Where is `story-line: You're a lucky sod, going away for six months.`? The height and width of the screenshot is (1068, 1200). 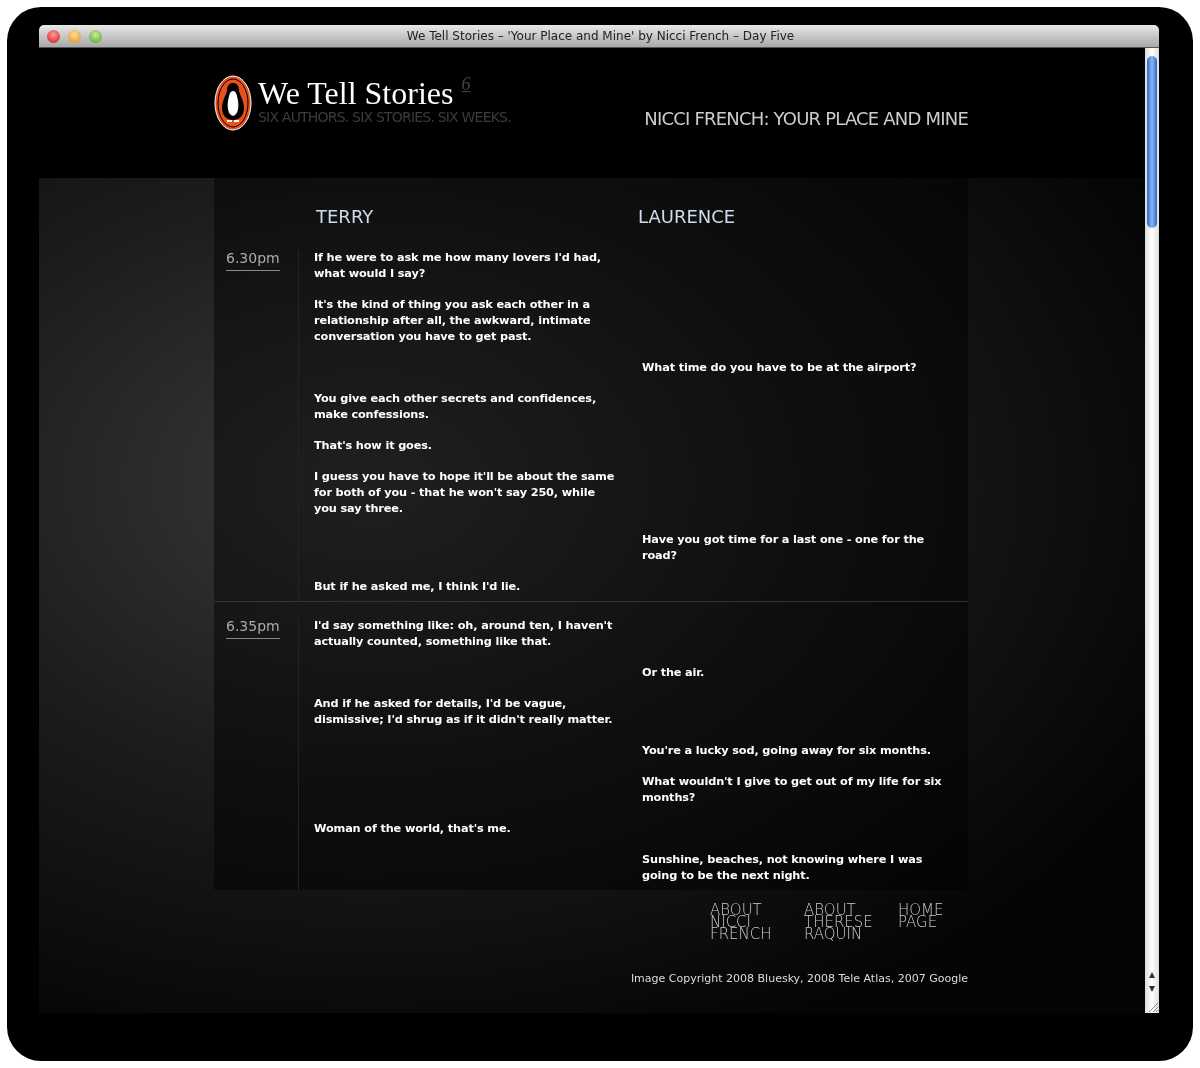
story-line: You're a lucky sod, going away for six months. is located at coordinates (786, 751).